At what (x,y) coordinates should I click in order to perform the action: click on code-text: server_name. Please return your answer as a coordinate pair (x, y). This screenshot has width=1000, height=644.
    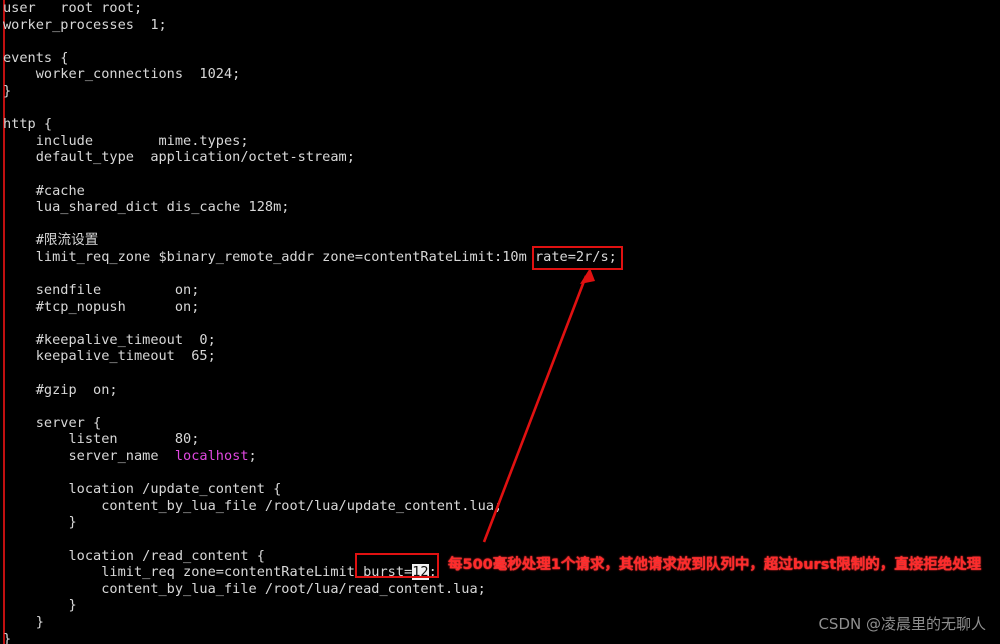
    Looking at the image, I should click on (89, 456).